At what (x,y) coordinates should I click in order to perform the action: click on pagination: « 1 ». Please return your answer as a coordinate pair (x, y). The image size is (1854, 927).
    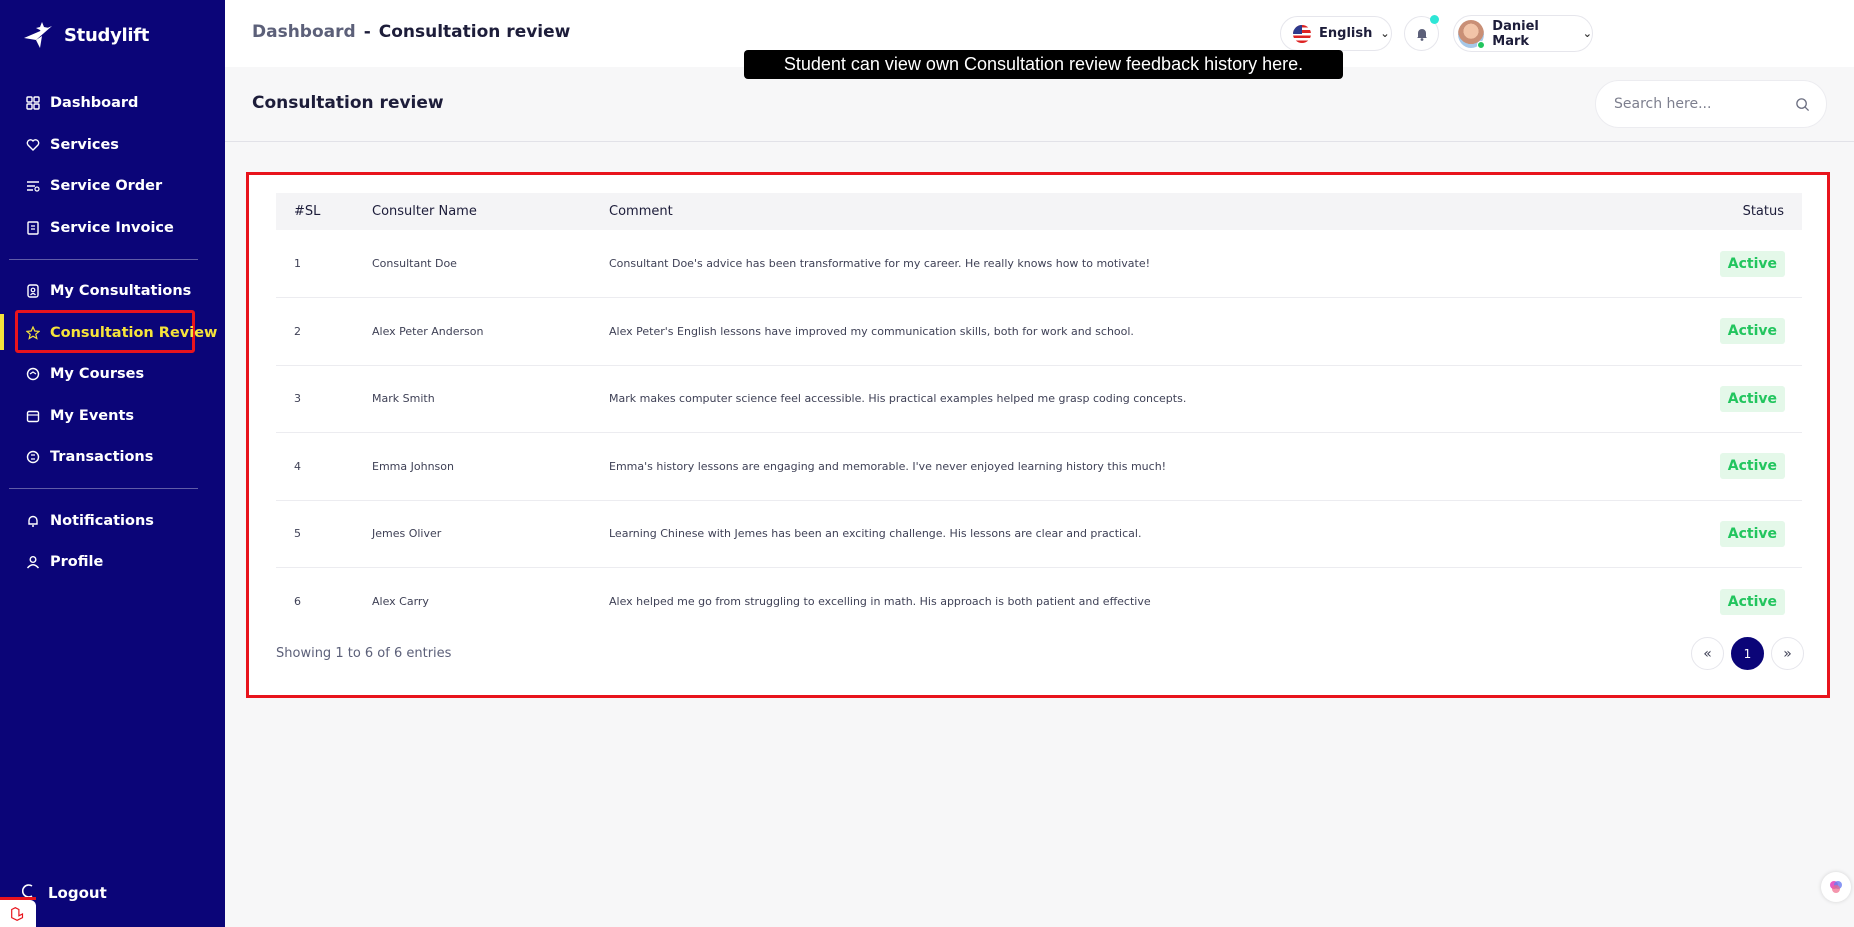
    Looking at the image, I should click on (1747, 653).